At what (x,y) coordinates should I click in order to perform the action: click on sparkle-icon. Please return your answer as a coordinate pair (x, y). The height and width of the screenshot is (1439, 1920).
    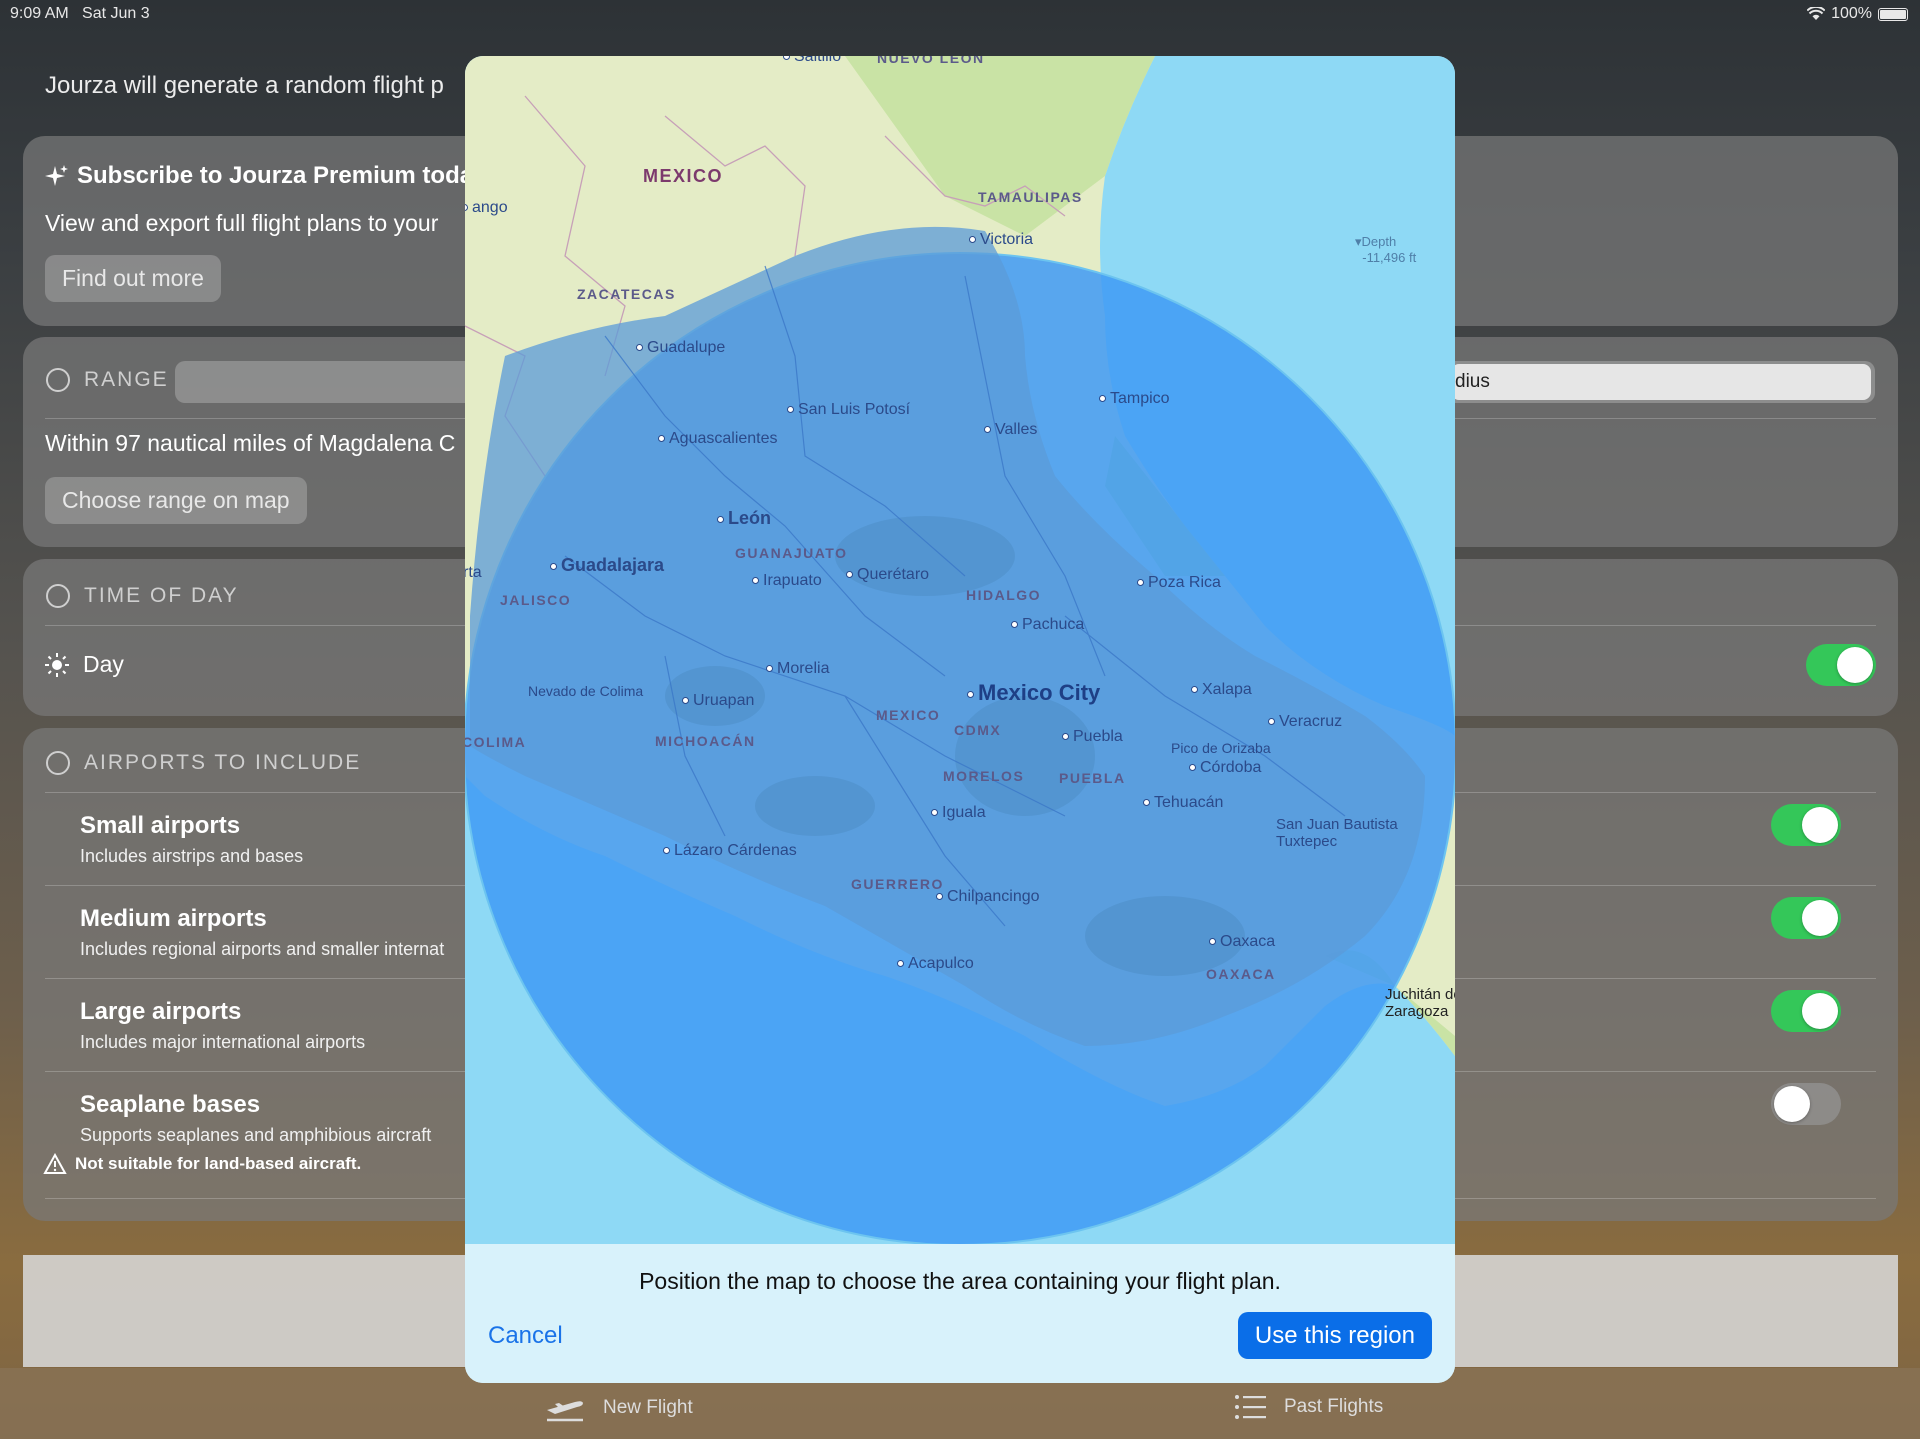
    Looking at the image, I should click on (56, 175).